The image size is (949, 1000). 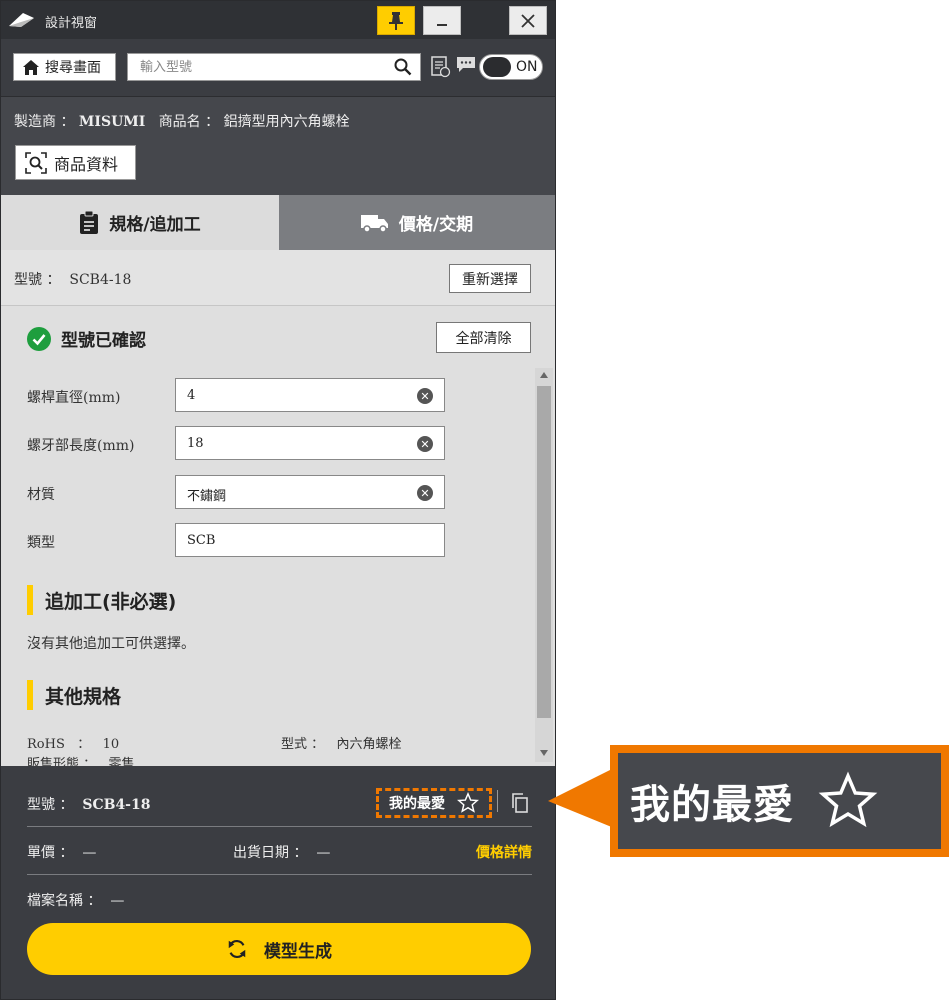 I want to click on extra-processing-heading: 追加工(非必選), so click(x=101, y=600).